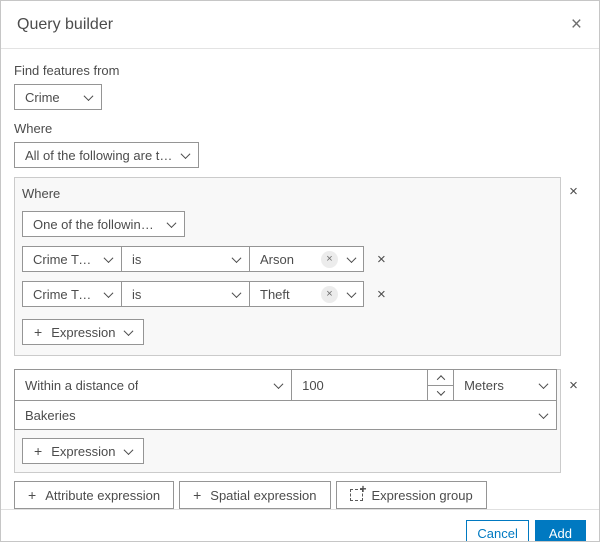 Image resolution: width=600 pixels, height=542 pixels. I want to click on value-select-value: Arson, so click(277, 259).